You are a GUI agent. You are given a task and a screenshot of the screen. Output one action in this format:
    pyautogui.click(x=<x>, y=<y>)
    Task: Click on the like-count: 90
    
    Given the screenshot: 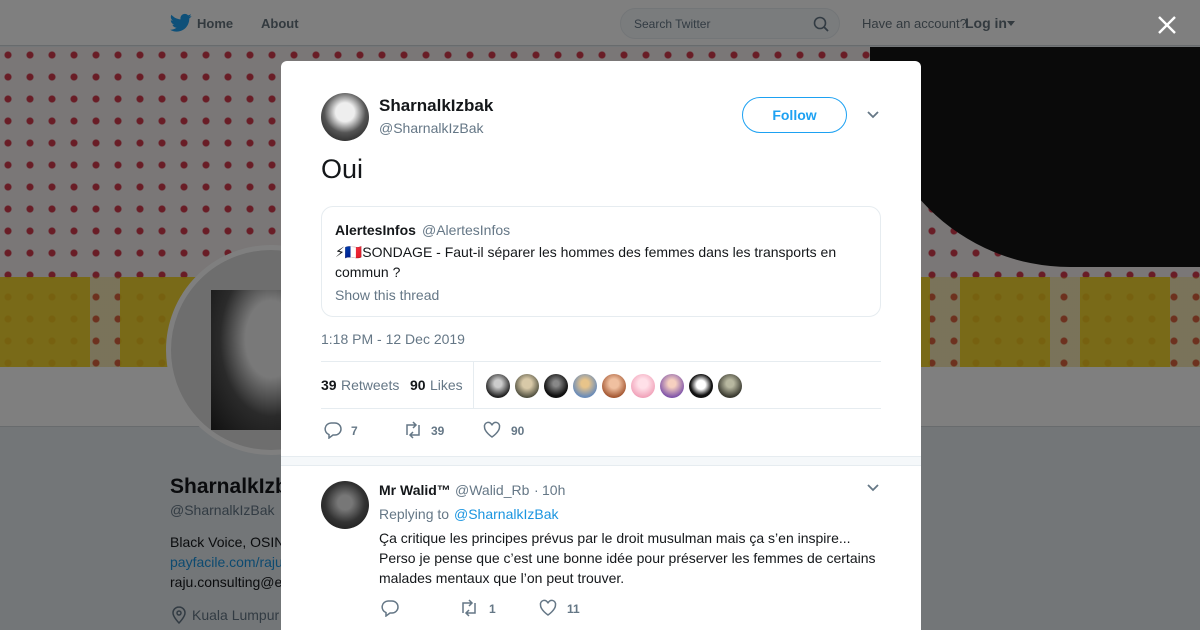 What is the action you would take?
    pyautogui.click(x=517, y=431)
    